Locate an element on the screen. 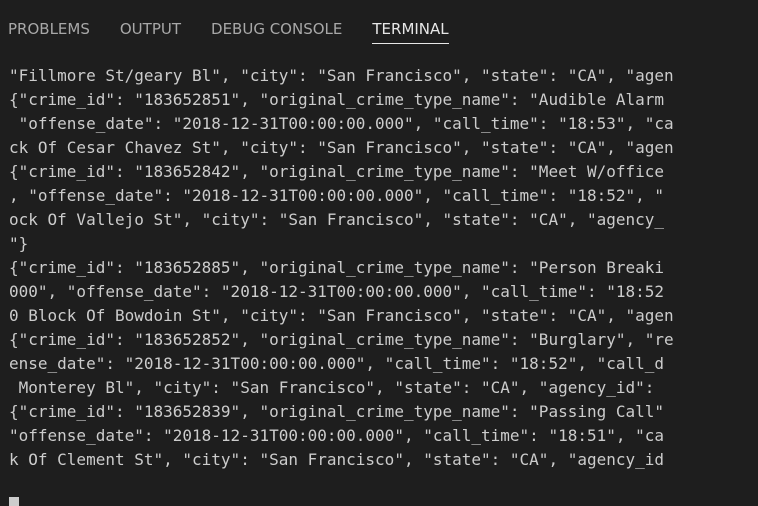 The width and height of the screenshot is (758, 506). panel-tab-bar: PROBLEMS OUTPUT DEBUG CONSOLE TERMINAL is located at coordinates (379, 29).